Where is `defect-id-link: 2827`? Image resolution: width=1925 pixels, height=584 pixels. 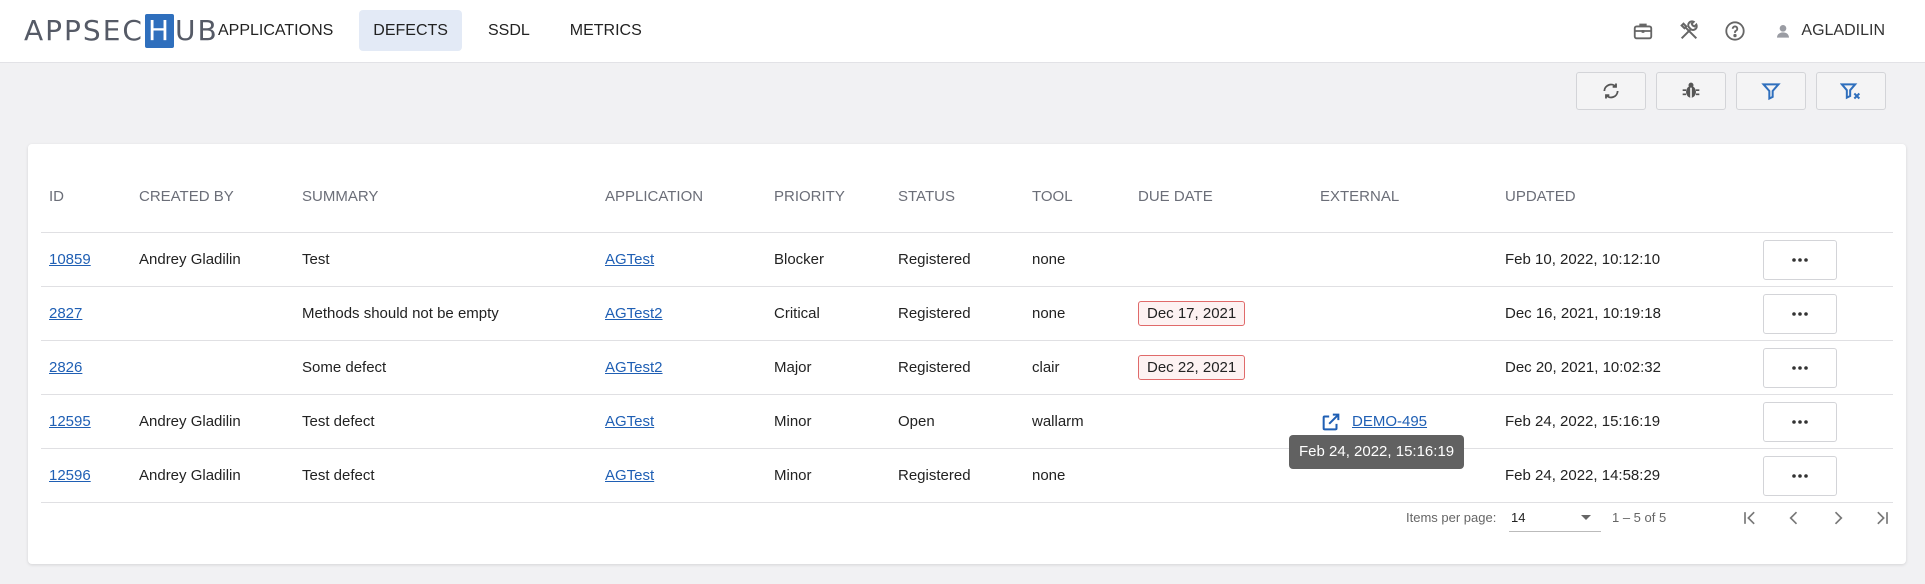
defect-id-link: 2827 is located at coordinates (65, 313).